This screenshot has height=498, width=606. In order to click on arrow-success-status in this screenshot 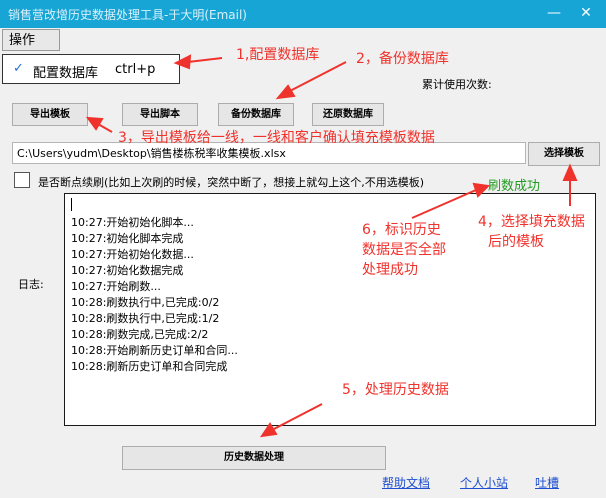, I will do `click(444, 204)`.